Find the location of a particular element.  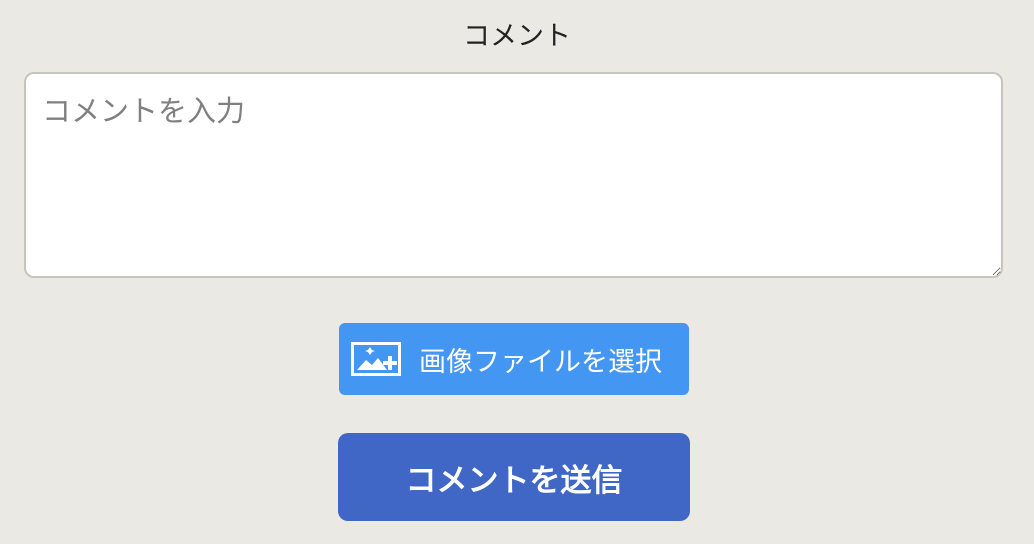

select-image-button: 画像ファイルを選択 is located at coordinates (514, 359).